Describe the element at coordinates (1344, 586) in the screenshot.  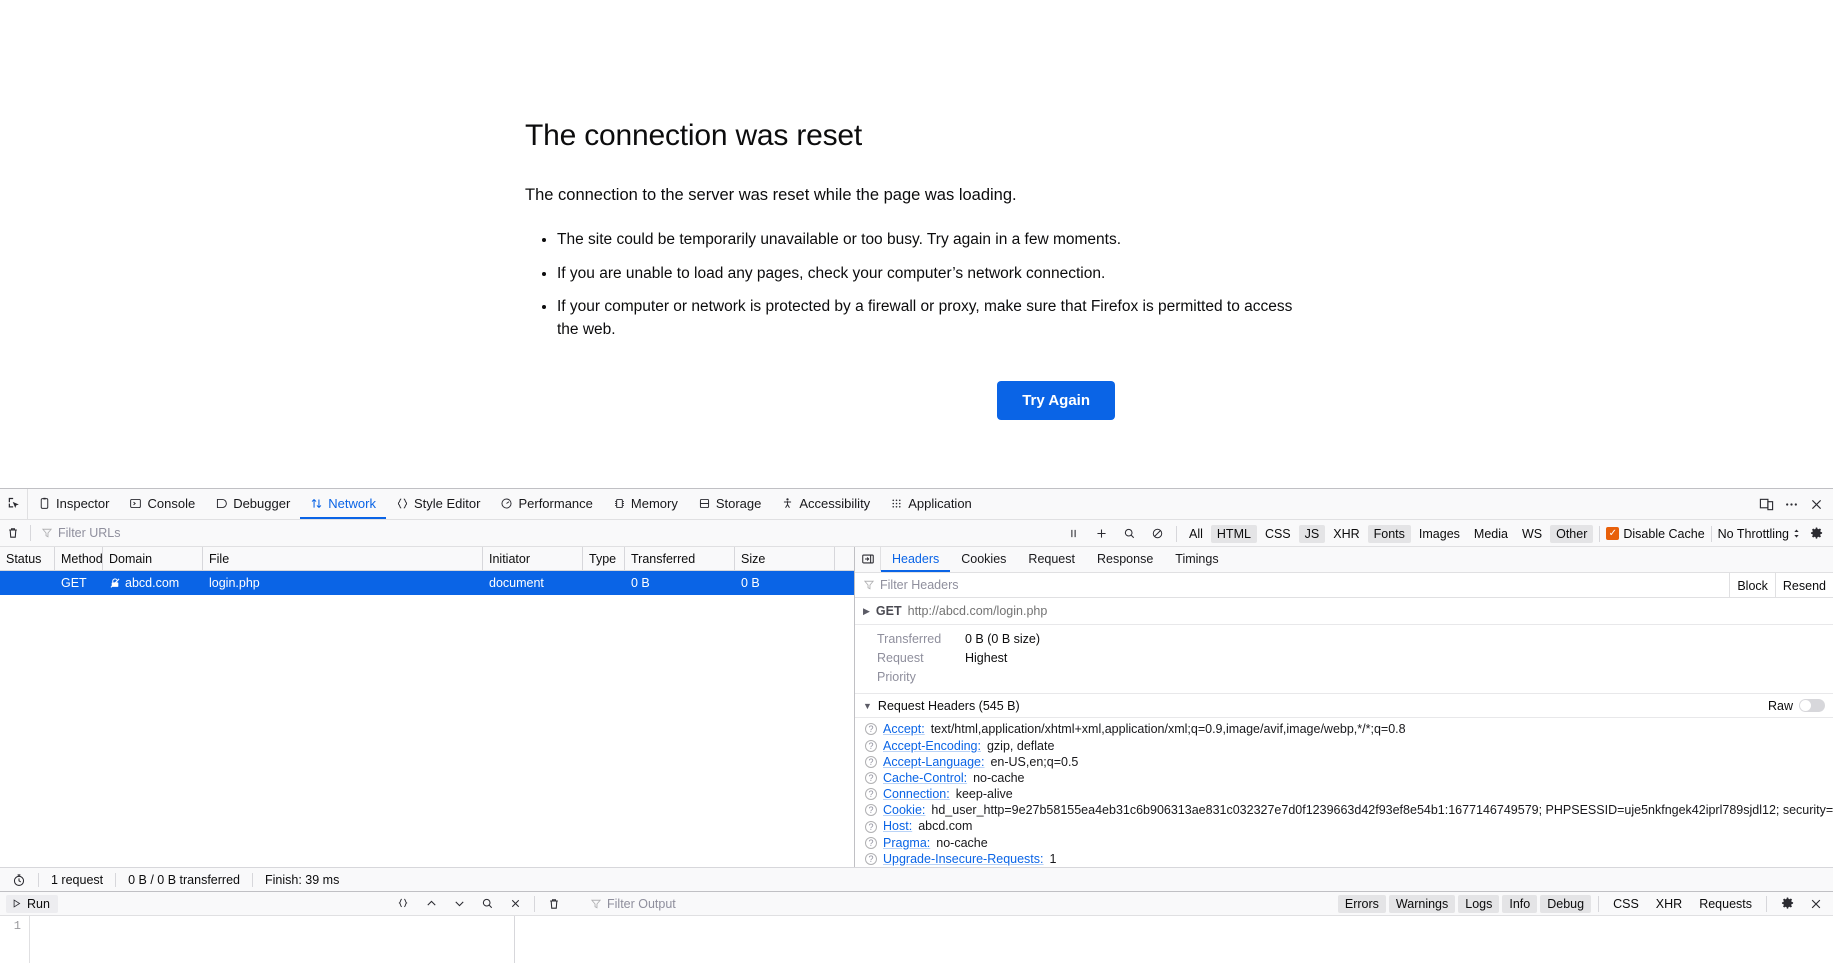
I see `filter-headers-input: Filter Headers Block Resend` at that location.